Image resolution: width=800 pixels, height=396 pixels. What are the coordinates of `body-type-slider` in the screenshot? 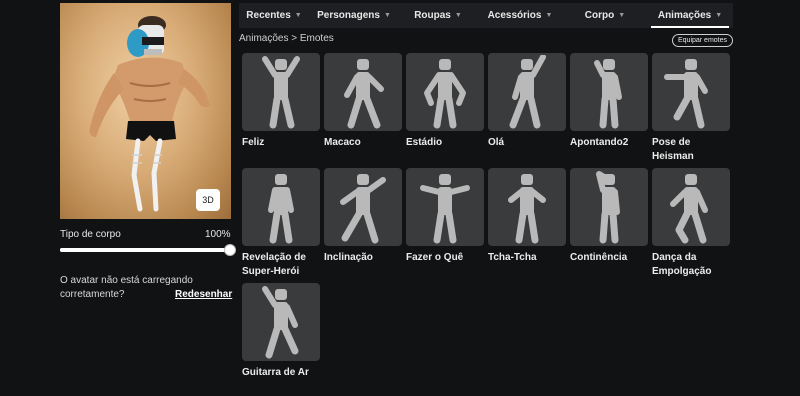 It's located at (145, 250).